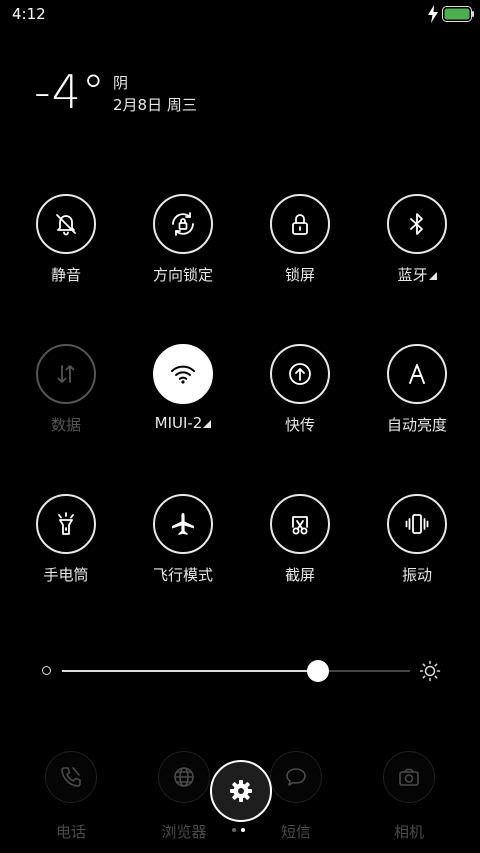 Image resolution: width=480 pixels, height=853 pixels. What do you see at coordinates (408, 832) in the screenshot?
I see `dock-label: 相机` at bounding box center [408, 832].